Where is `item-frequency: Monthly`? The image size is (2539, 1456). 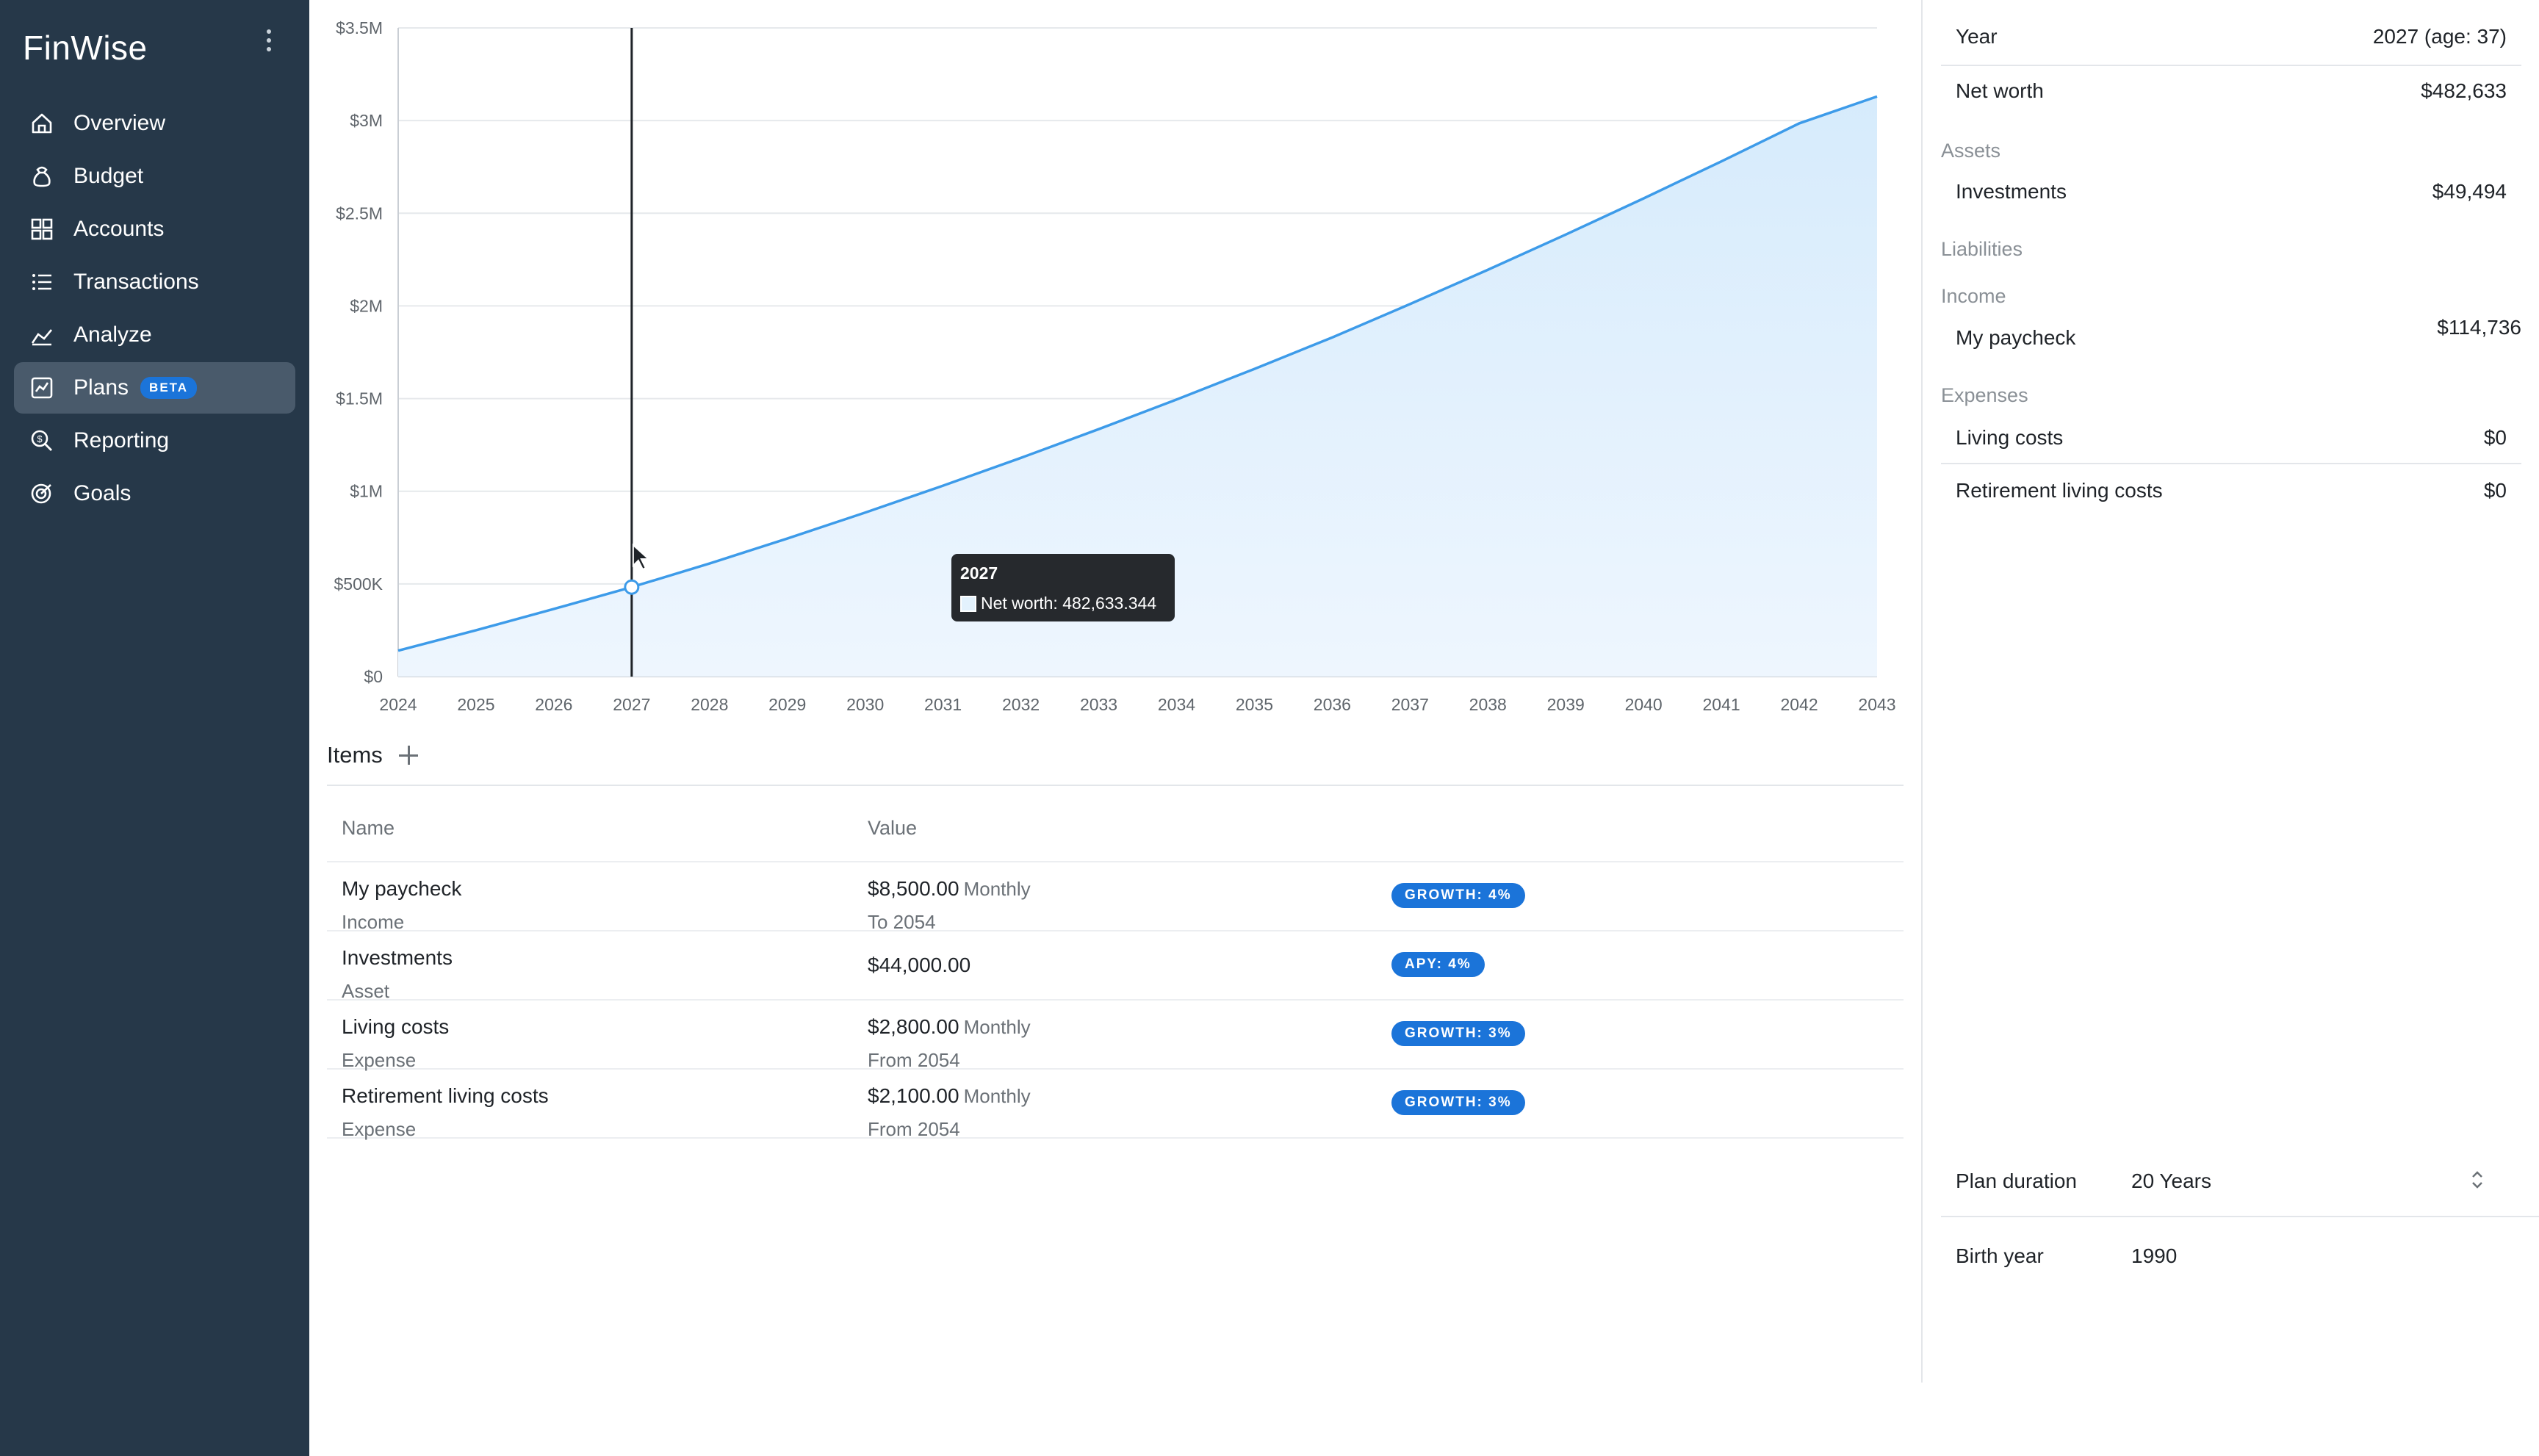
item-frequency: Monthly is located at coordinates (997, 1027).